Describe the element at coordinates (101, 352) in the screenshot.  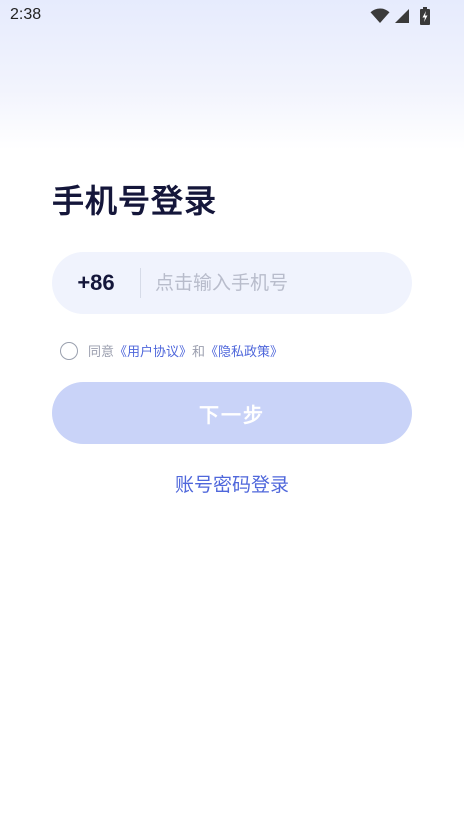
I see `agreement-prefix: 同意` at that location.